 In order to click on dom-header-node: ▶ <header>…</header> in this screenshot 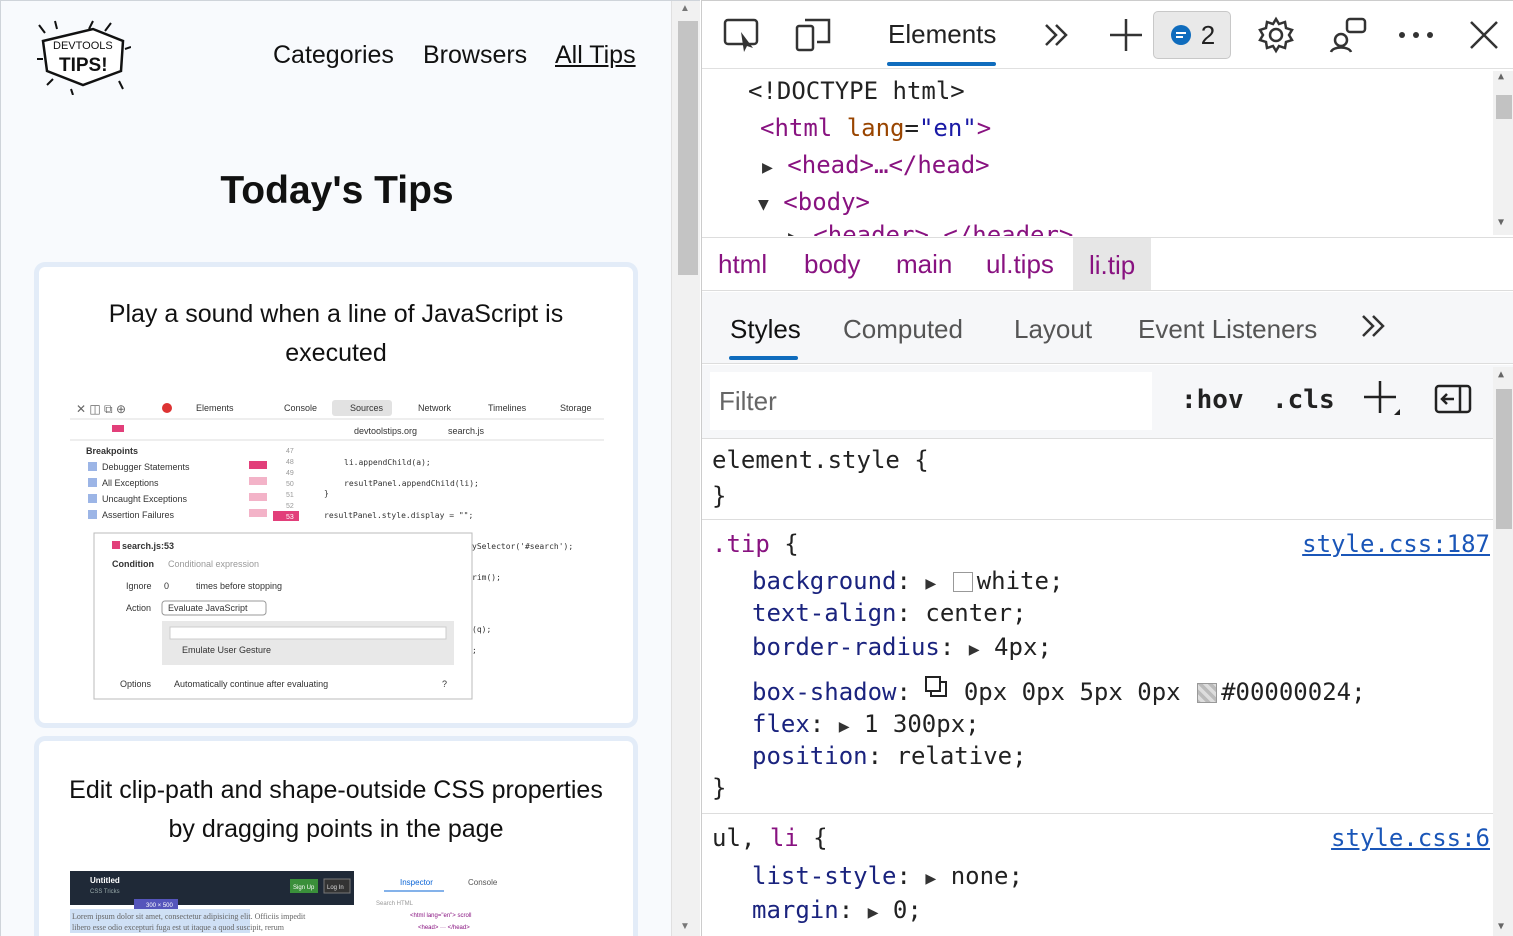, I will do `click(930, 228)`.